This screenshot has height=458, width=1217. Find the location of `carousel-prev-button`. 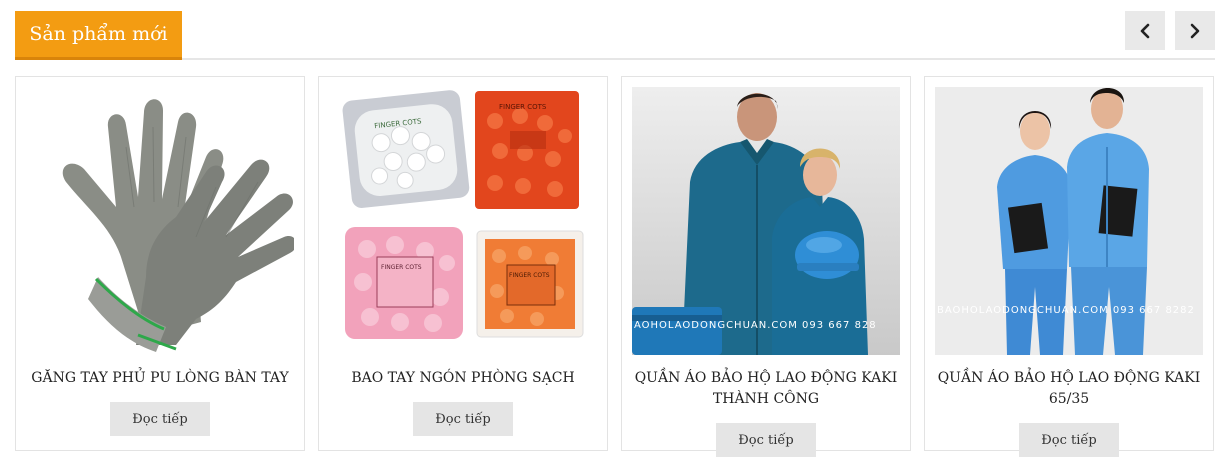

carousel-prev-button is located at coordinates (1145, 30).